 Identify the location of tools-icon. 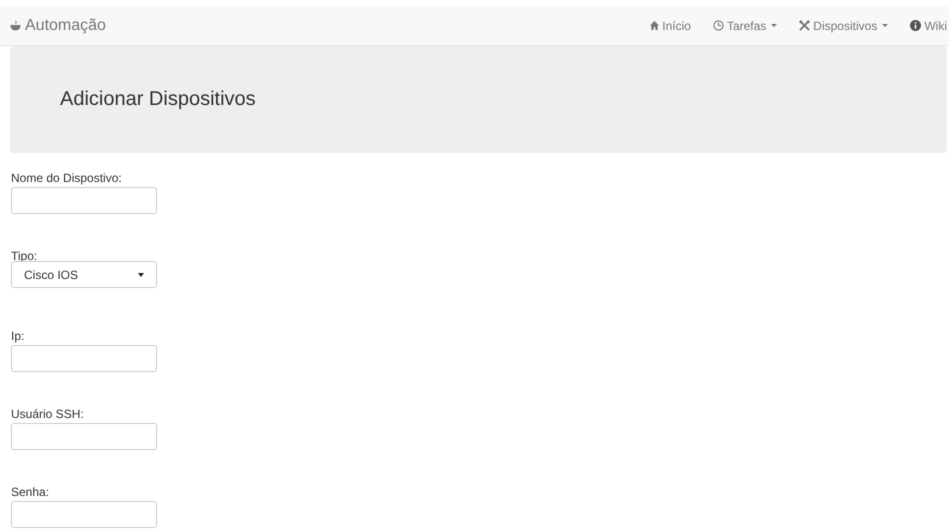
(804, 25).